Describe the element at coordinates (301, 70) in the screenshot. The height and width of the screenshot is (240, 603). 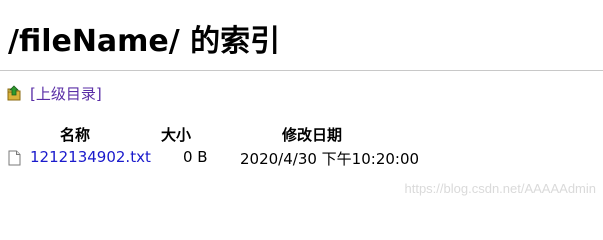
I see `title-divider` at that location.